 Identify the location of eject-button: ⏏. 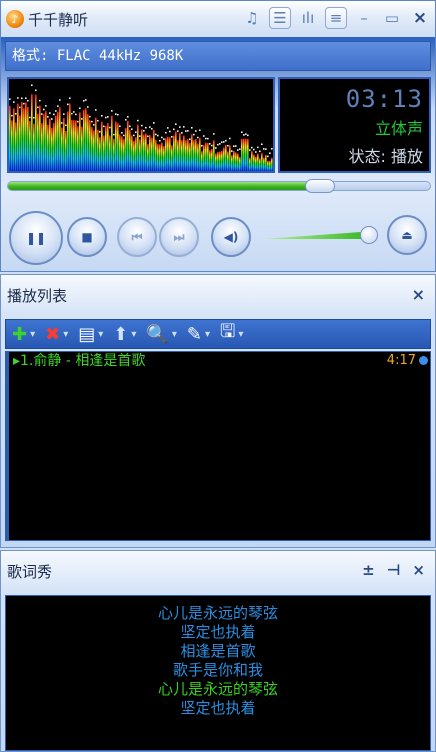
(407, 235).